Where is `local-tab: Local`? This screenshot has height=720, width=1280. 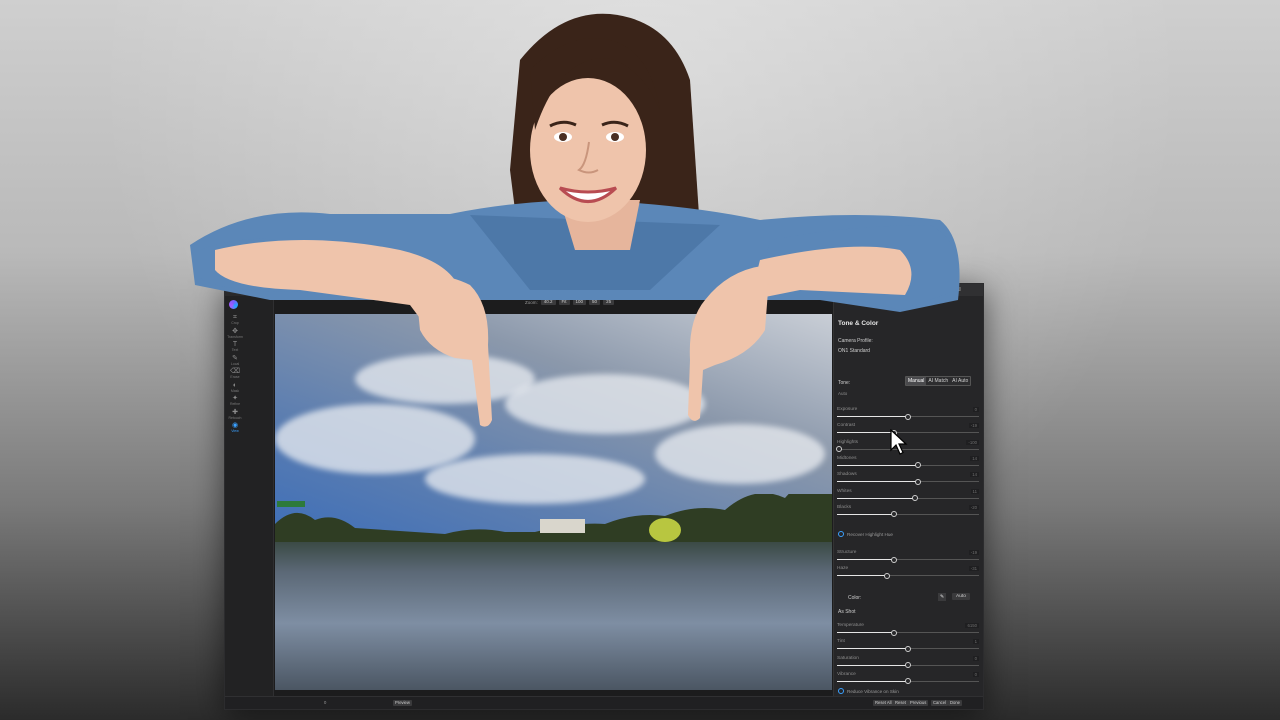 local-tab: Local is located at coordinates (954, 290).